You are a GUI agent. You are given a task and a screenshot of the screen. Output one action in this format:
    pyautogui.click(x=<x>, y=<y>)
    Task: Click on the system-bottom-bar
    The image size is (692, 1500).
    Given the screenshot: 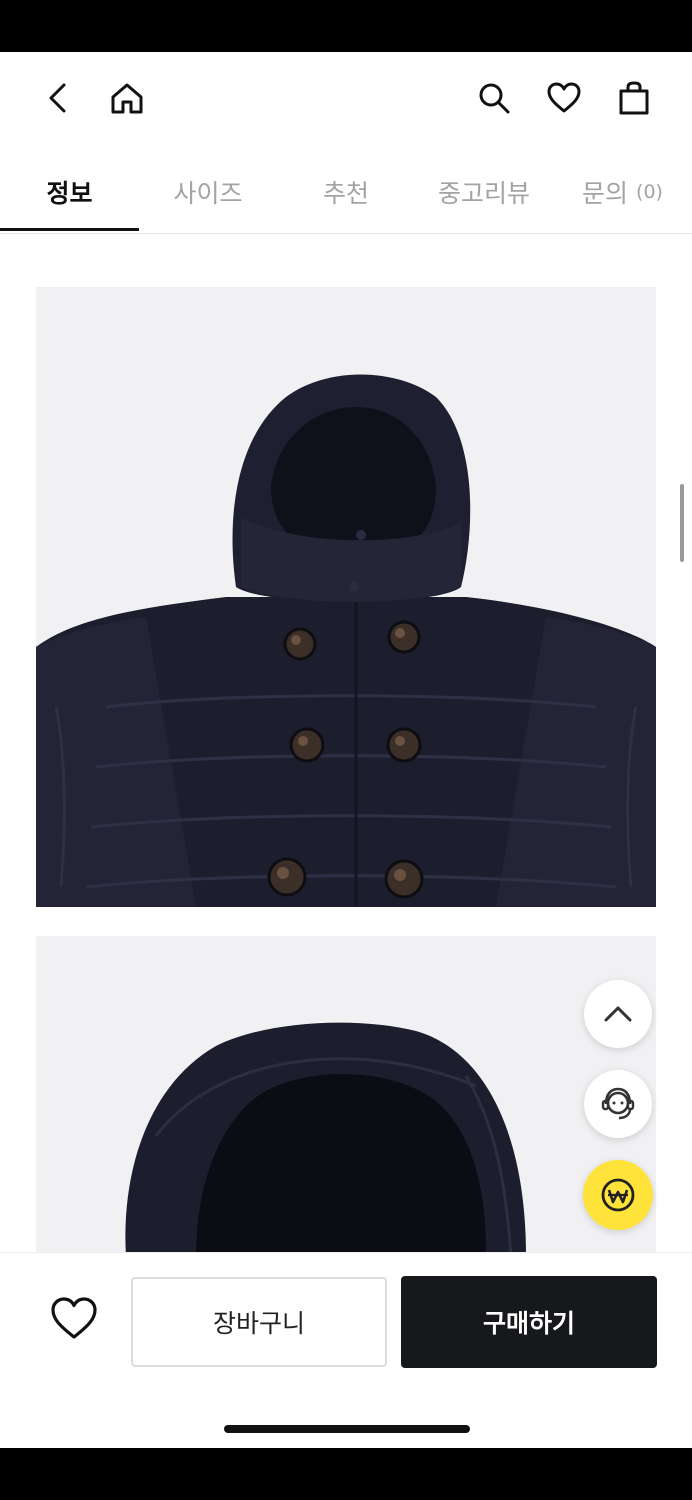 What is the action you would take?
    pyautogui.click(x=346, y=1474)
    